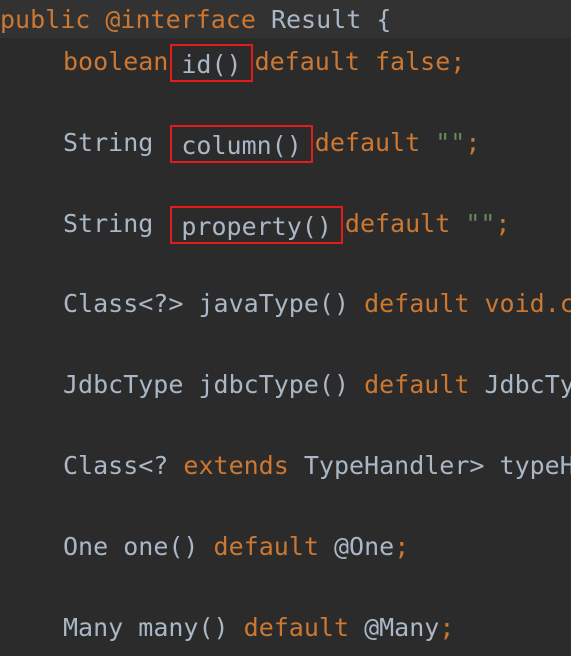 The width and height of the screenshot is (571, 656). I want to click on code-line-javatype: Class<?> javaType() default void.c, so click(285, 304).